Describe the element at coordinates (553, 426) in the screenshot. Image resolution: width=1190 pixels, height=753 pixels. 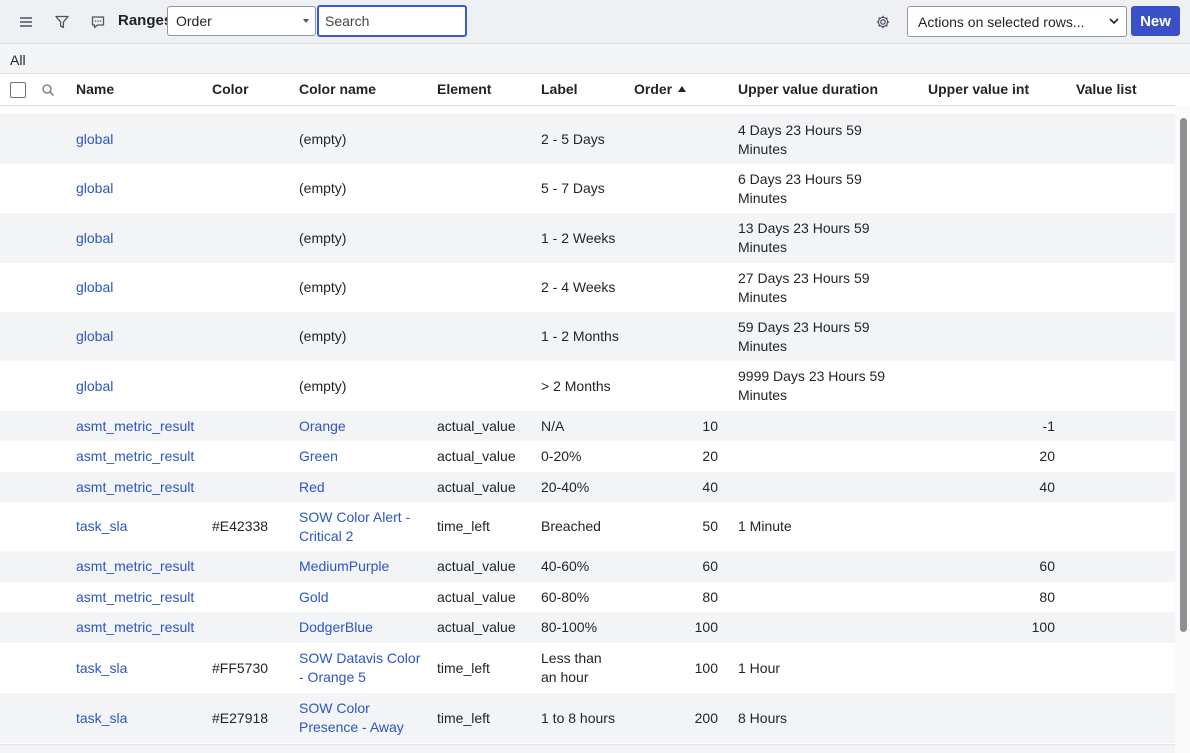
I see `cell-label: N/A` at that location.